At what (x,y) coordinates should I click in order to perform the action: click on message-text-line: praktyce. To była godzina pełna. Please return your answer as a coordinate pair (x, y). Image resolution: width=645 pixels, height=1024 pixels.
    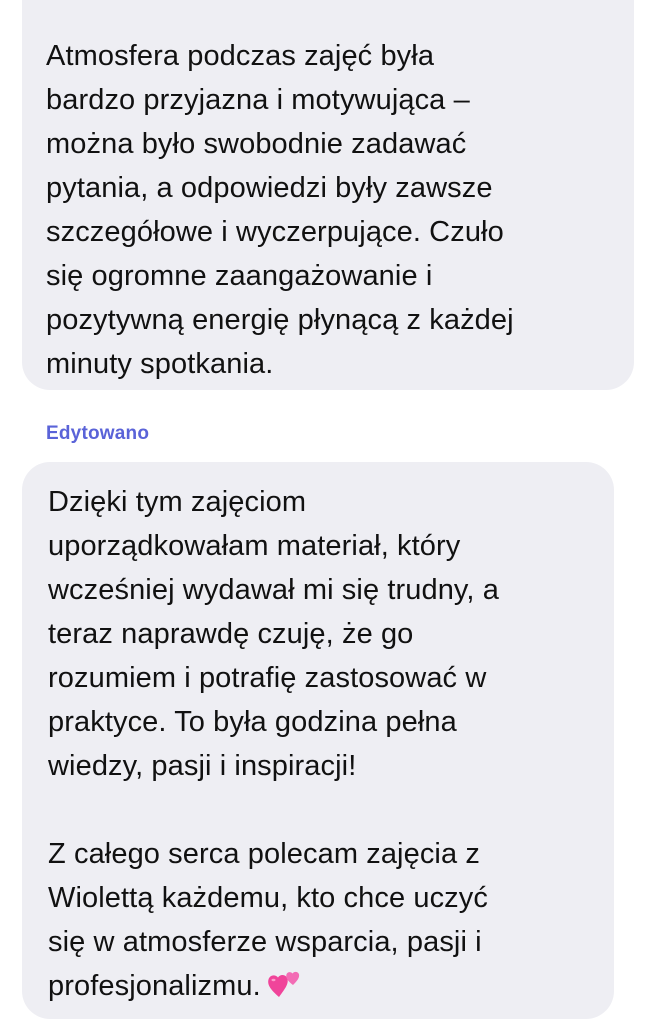
    Looking at the image, I should click on (252, 722).